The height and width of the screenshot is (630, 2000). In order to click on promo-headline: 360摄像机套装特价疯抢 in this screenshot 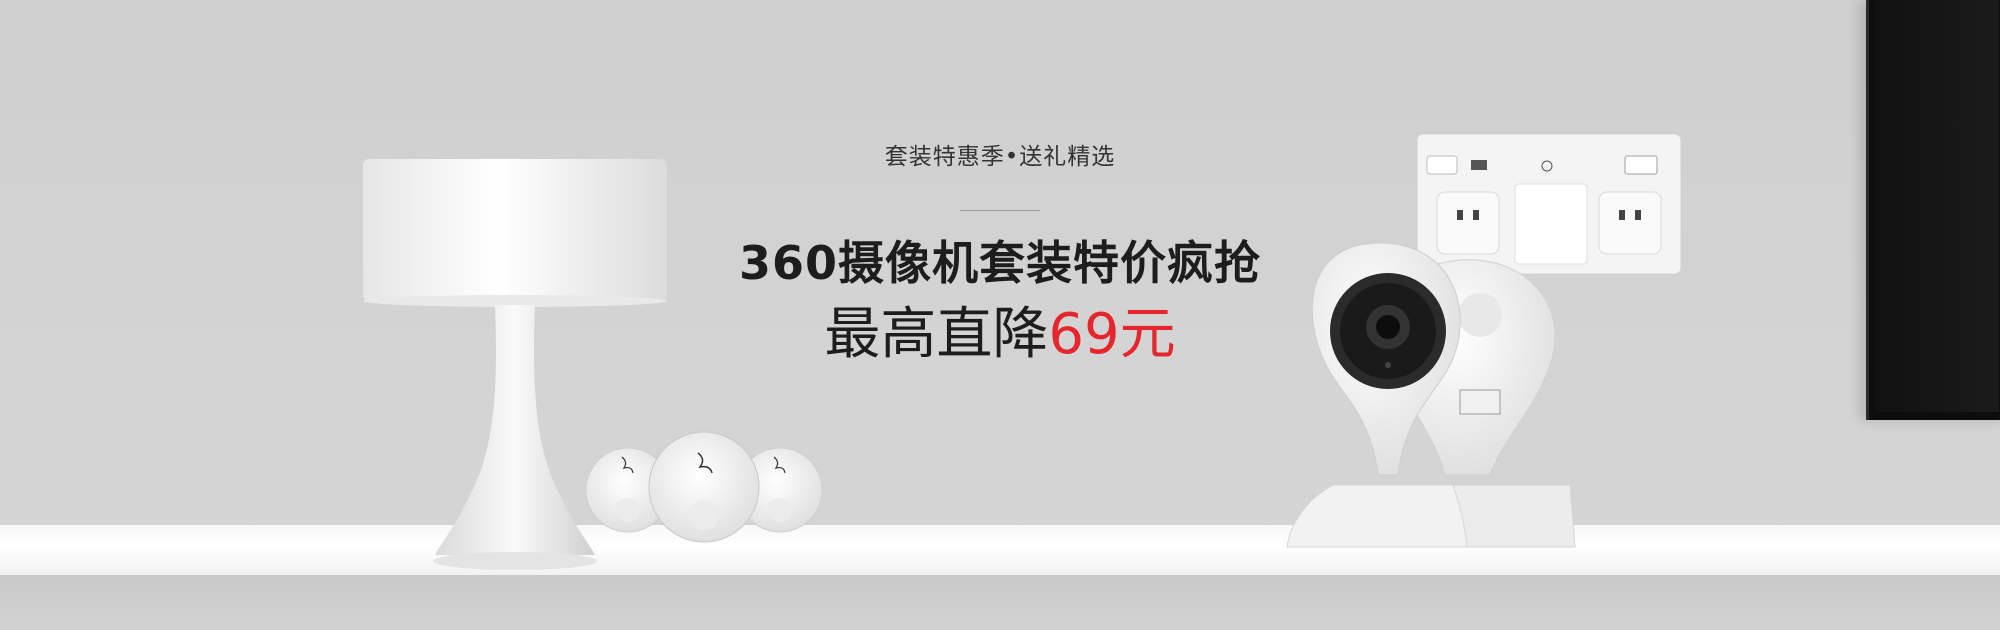, I will do `click(1000, 263)`.